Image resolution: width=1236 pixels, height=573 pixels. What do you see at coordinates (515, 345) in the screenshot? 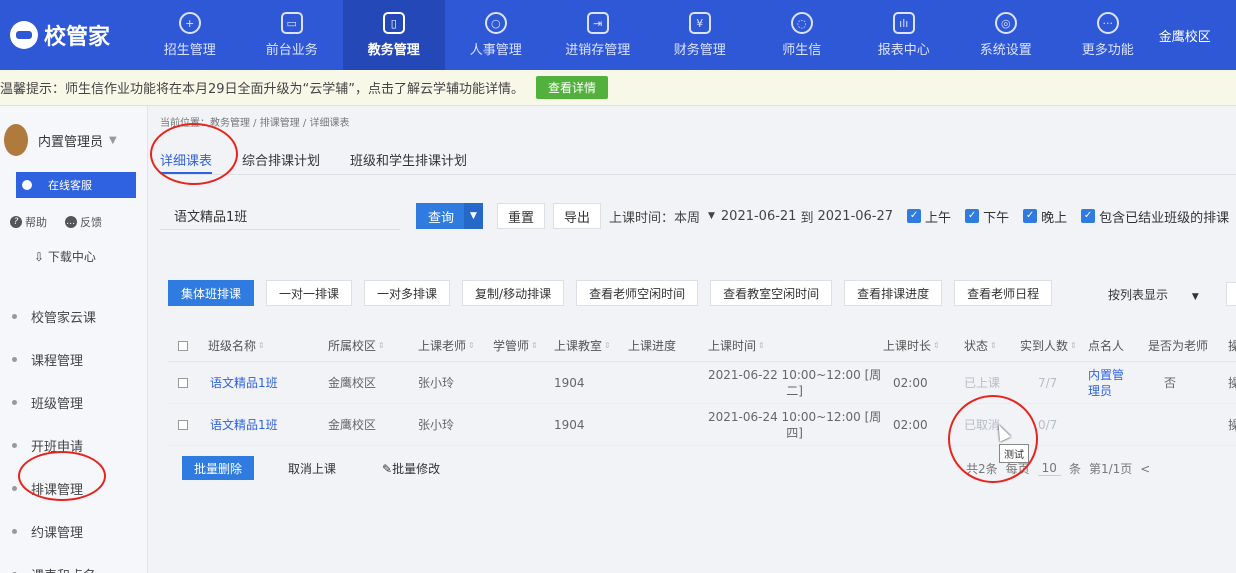
I see `column-header: 学管师 ⇕` at bounding box center [515, 345].